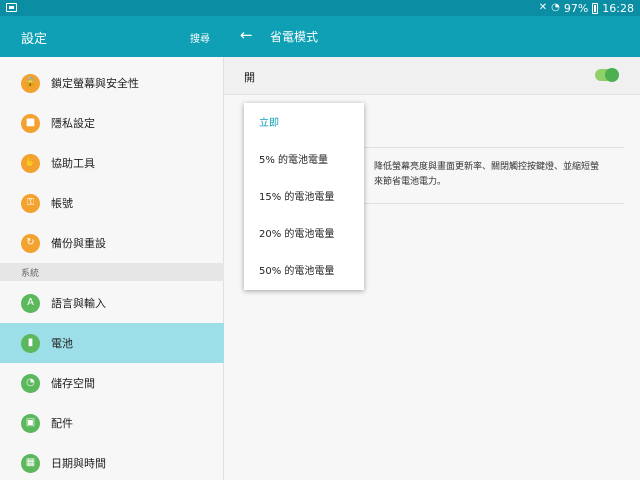 Image resolution: width=640 pixels, height=480 pixels. I want to click on sidebar-item-label: 協助工具, so click(73, 163).